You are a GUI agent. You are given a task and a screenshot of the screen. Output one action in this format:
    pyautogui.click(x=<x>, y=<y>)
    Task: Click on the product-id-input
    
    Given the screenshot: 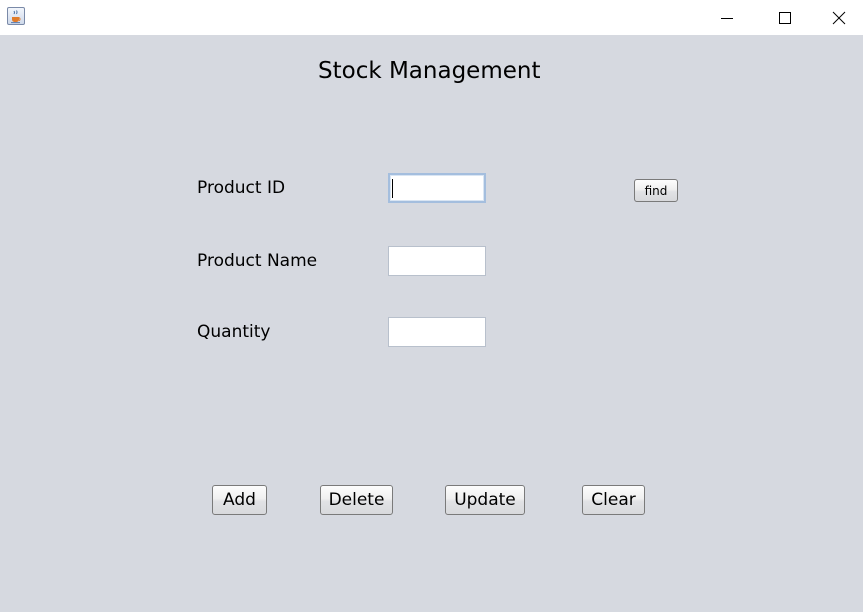 What is the action you would take?
    pyautogui.click(x=437, y=188)
    